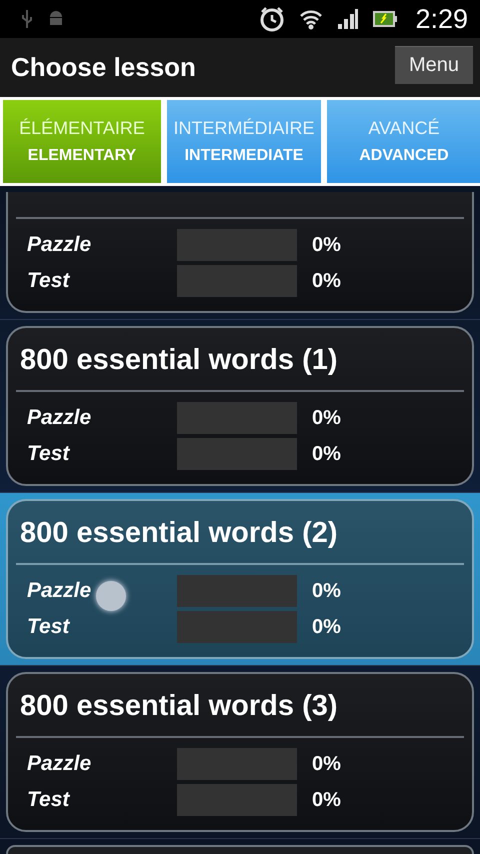 Image resolution: width=480 pixels, height=854 pixels. Describe the element at coordinates (103, 67) in the screenshot. I see `screen-title: Choose lesson` at that location.